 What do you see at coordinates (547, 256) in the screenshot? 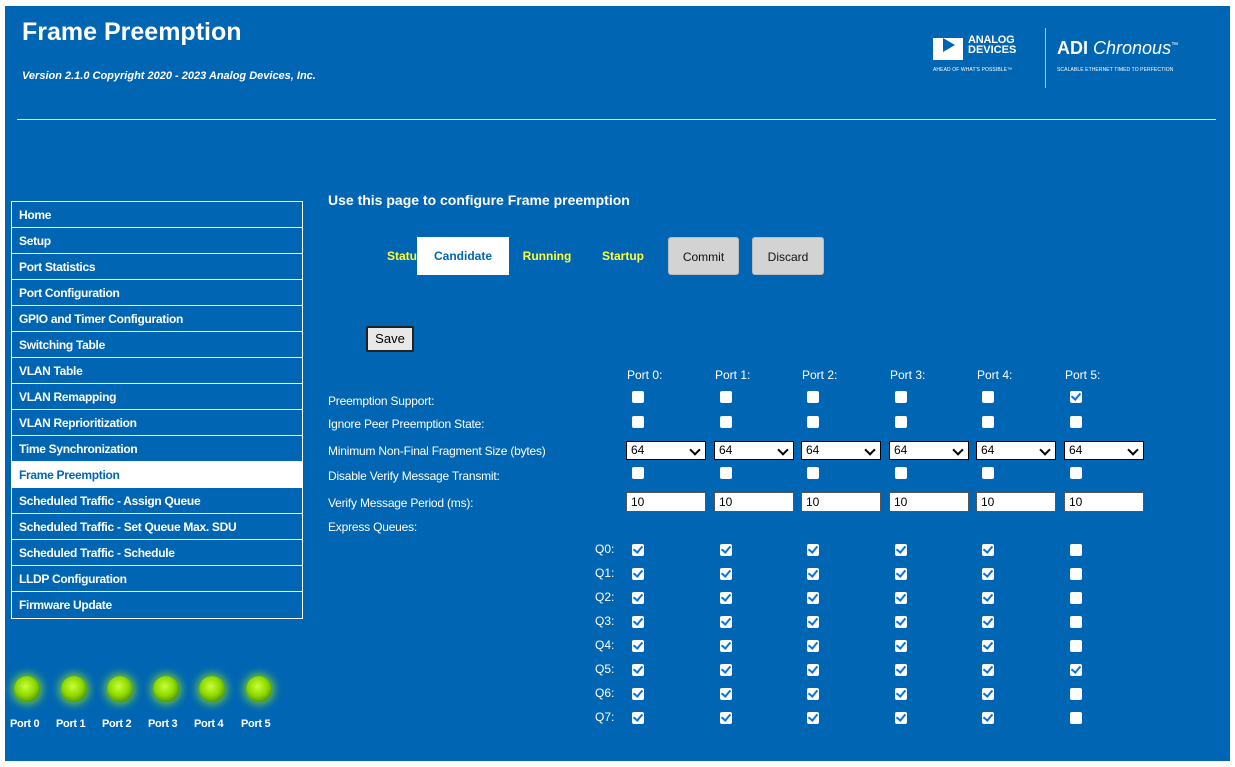
I see `tab-running: Running` at bounding box center [547, 256].